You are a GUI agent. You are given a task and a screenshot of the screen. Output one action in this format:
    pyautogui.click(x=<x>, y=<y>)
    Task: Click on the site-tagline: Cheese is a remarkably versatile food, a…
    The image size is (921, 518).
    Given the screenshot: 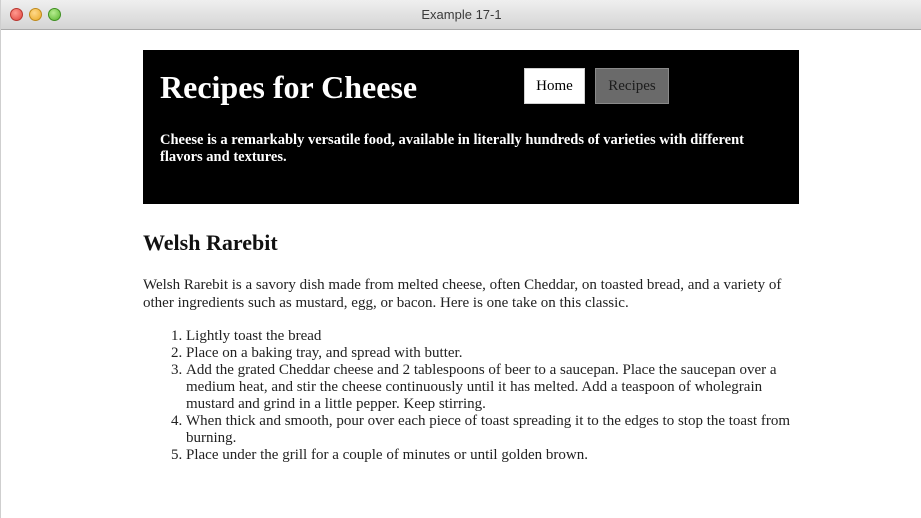 What is the action you would take?
    pyautogui.click(x=452, y=148)
    